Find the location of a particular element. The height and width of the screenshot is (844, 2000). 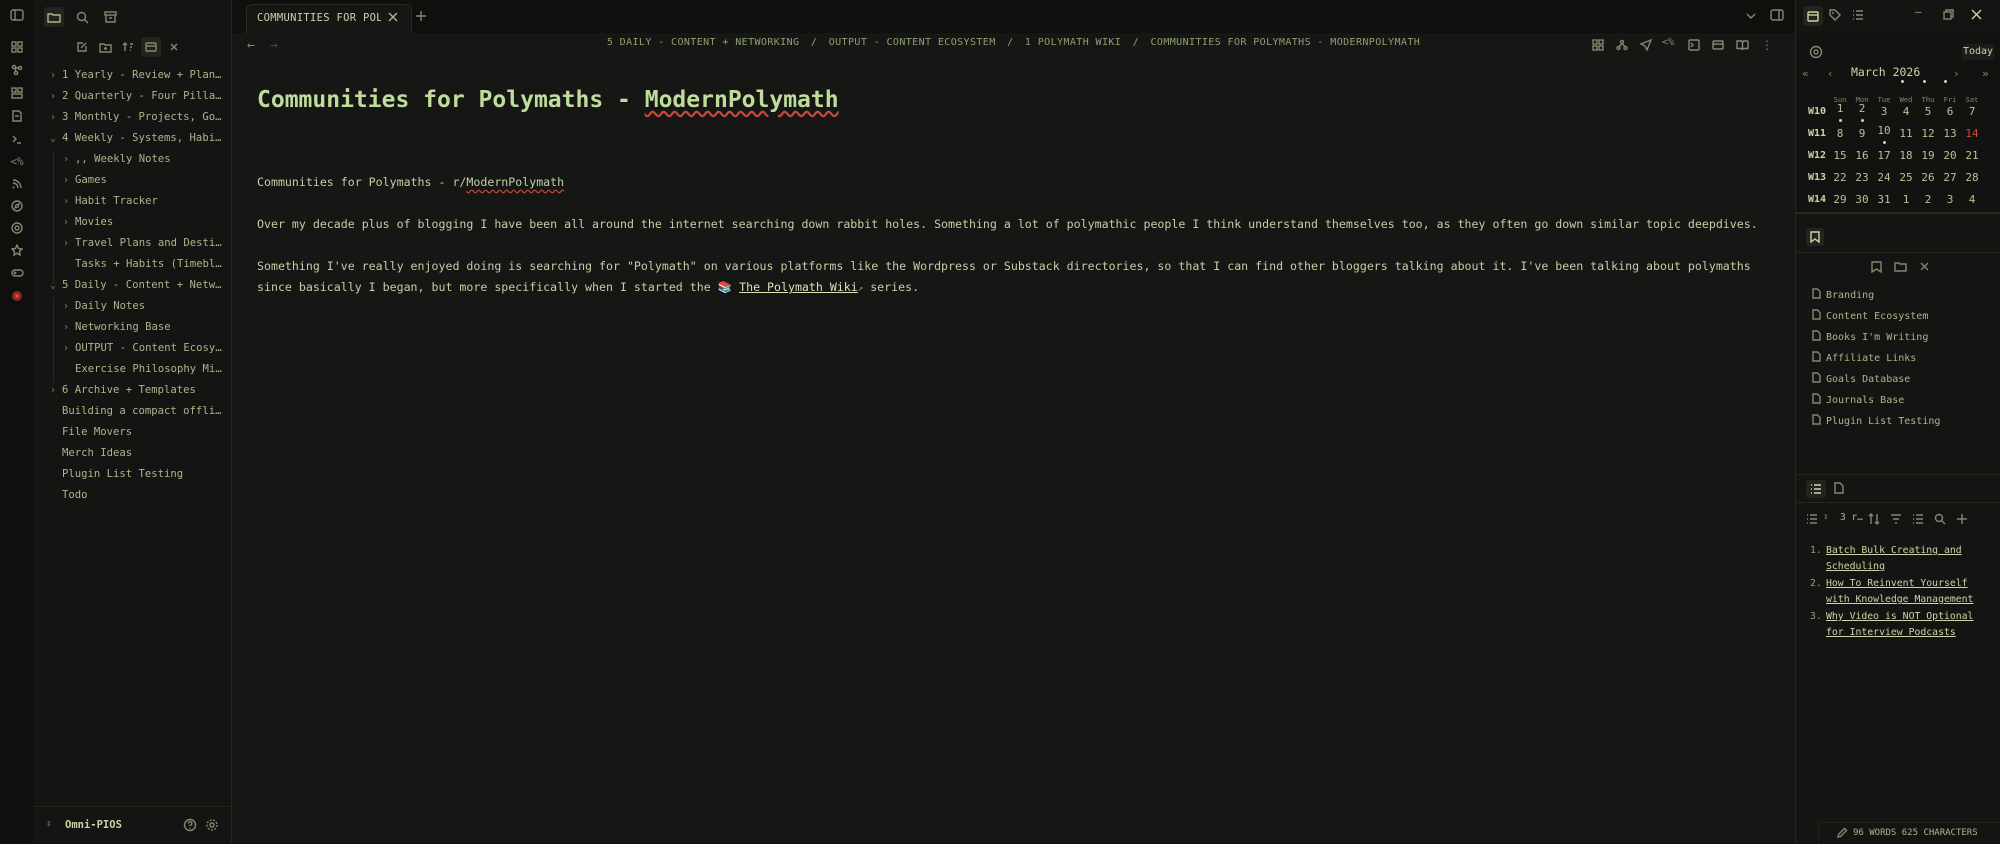

rss-icon is located at coordinates (17, 184).